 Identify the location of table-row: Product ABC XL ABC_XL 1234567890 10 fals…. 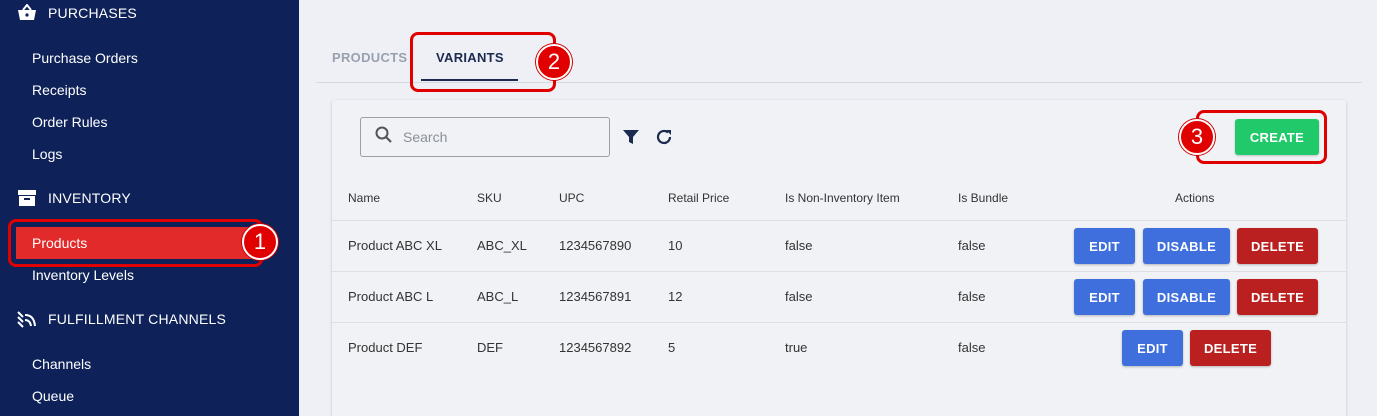
(839, 245).